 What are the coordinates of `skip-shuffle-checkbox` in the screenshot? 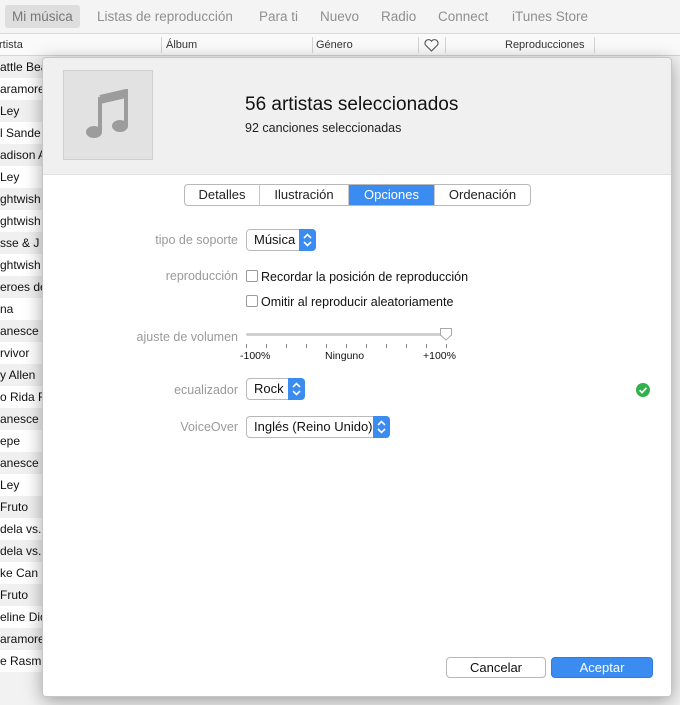 It's located at (252, 301).